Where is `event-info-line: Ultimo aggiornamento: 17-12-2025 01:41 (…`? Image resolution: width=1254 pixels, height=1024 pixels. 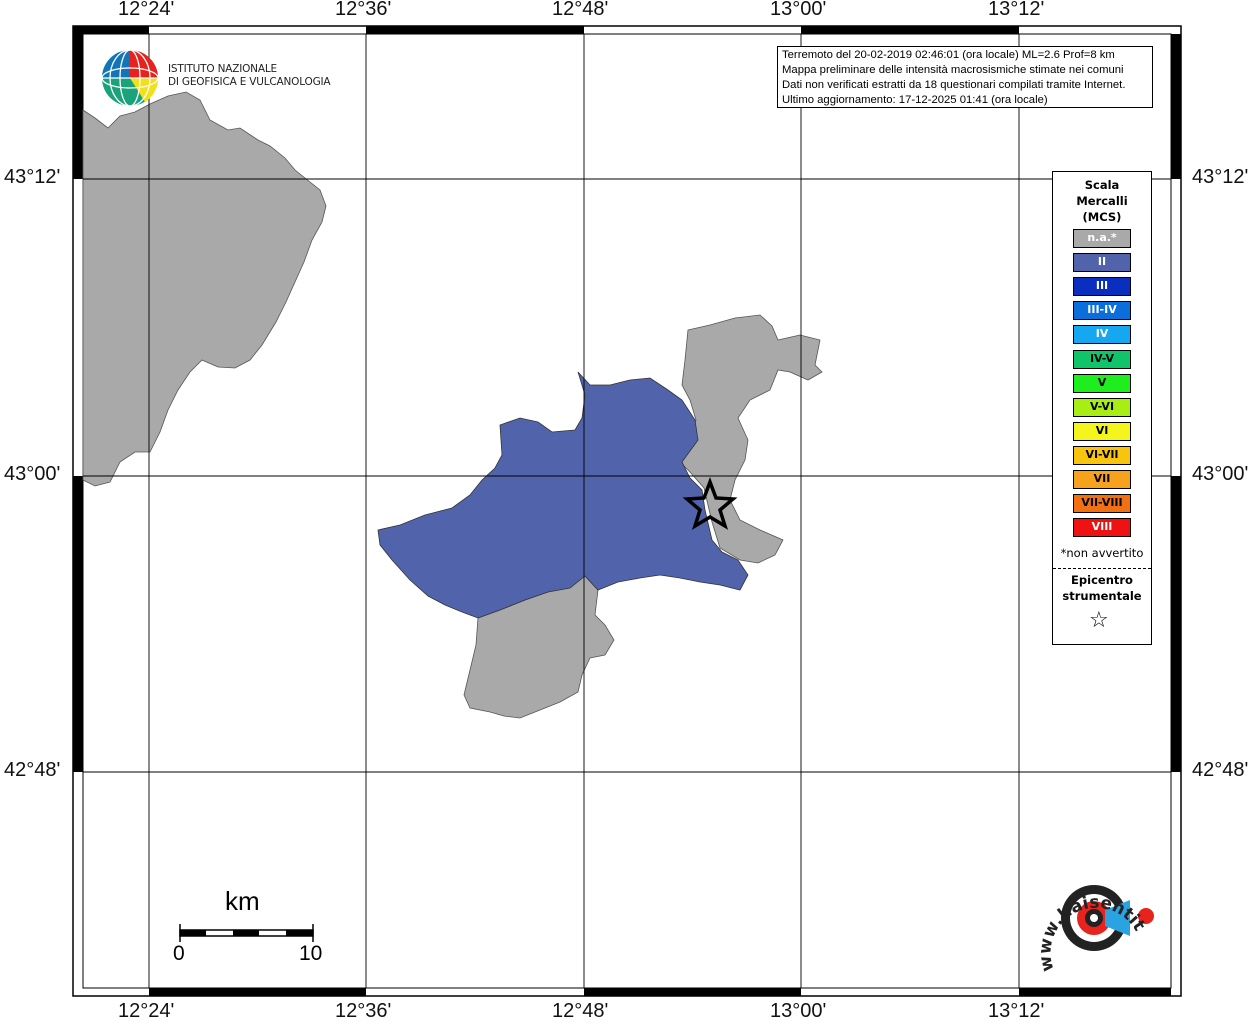
event-info-line: Ultimo aggiornamento: 17-12-2025 01:41 (… is located at coordinates (915, 100).